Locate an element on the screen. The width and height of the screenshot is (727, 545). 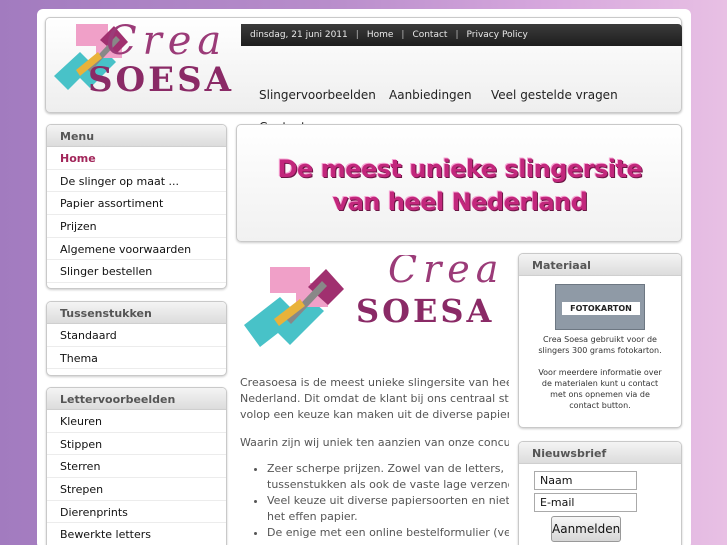
top-link-privacy-policy: Privacy Policy is located at coordinates (497, 35).